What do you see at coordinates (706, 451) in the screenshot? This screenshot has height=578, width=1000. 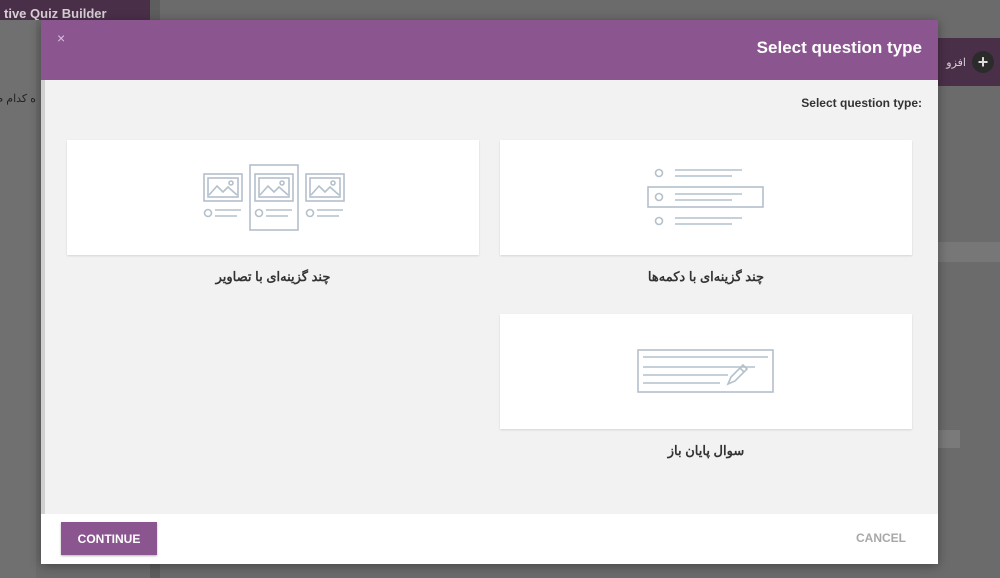 I see `question-type-label-open-ended: سوال پایان باز` at bounding box center [706, 451].